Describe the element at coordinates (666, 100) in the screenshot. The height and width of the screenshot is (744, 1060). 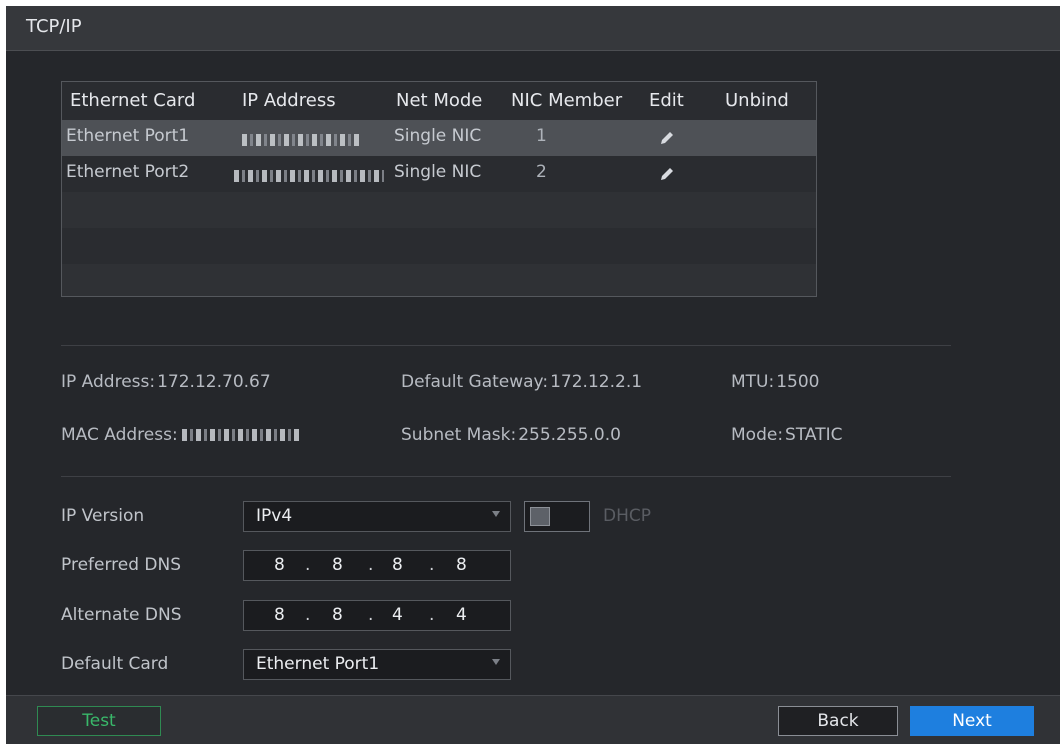
I see `col-edit: Edit` at that location.